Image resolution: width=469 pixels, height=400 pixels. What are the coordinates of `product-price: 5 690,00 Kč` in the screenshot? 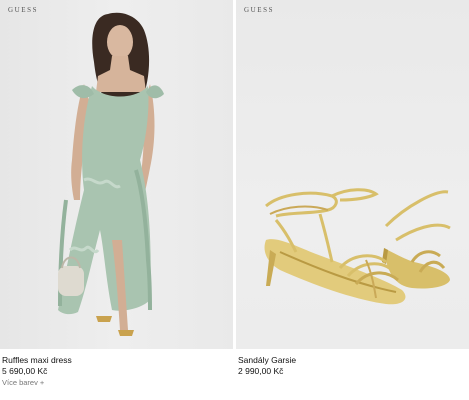 It's located at (25, 371).